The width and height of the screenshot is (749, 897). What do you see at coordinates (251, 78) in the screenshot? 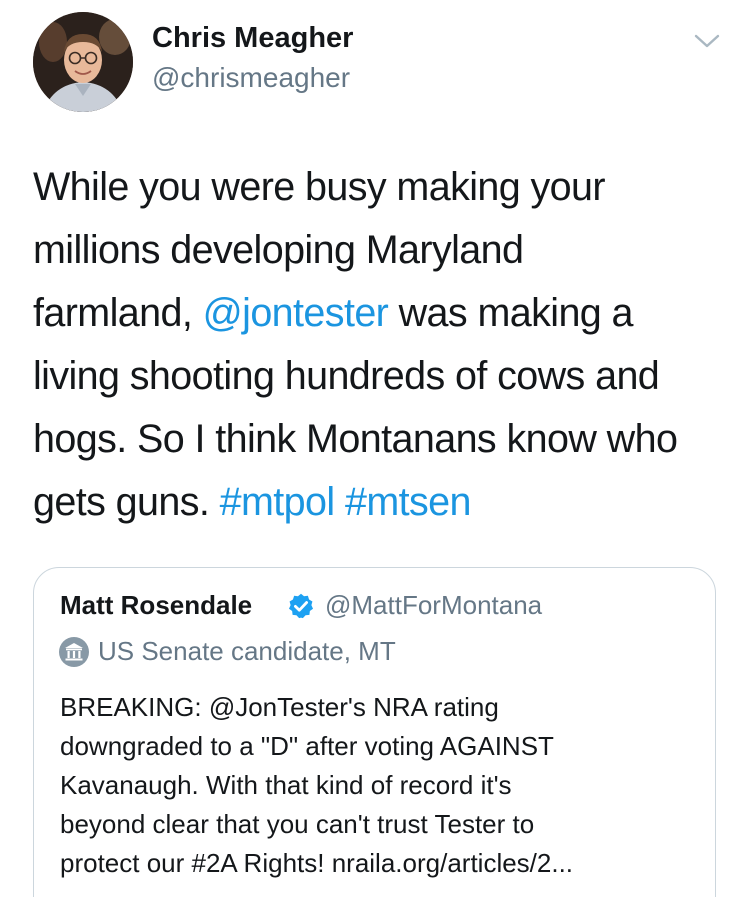
I see `author-handle: @chrismeagher` at bounding box center [251, 78].